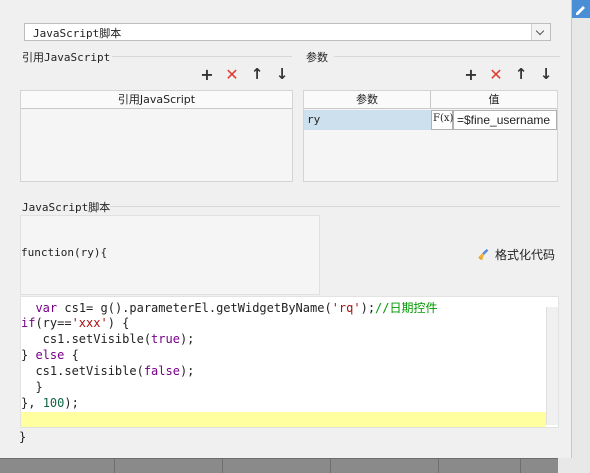 This screenshot has height=473, width=590. Describe the element at coordinates (540, 32) in the screenshot. I see `chevron-down-icon` at that location.